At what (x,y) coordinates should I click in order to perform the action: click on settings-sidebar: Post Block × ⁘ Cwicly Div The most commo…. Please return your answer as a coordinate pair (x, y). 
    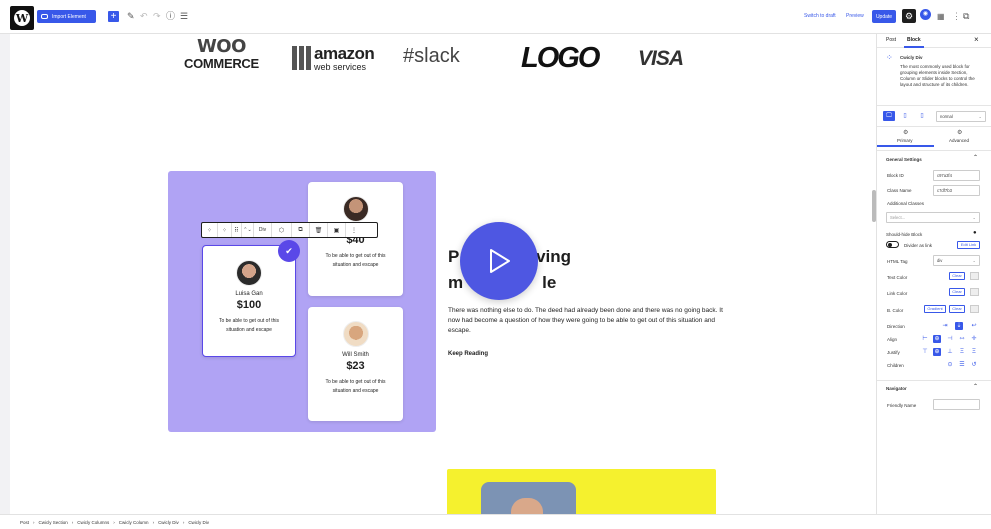
    Looking at the image, I should click on (933, 274).